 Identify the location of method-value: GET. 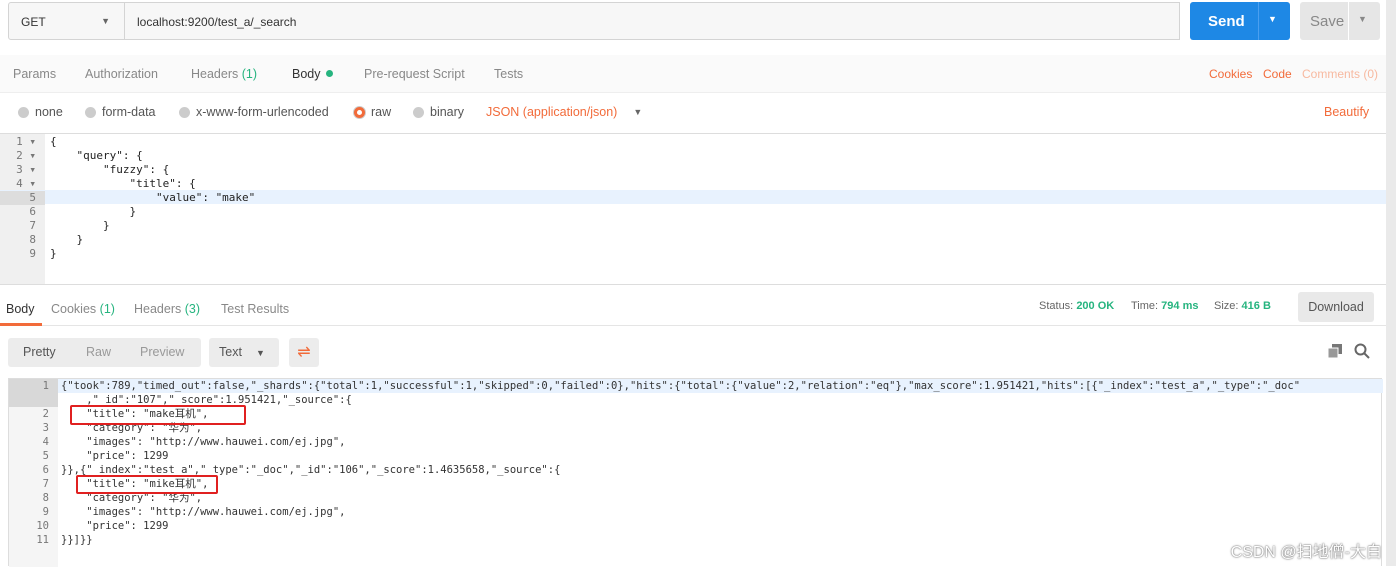
(33, 22).